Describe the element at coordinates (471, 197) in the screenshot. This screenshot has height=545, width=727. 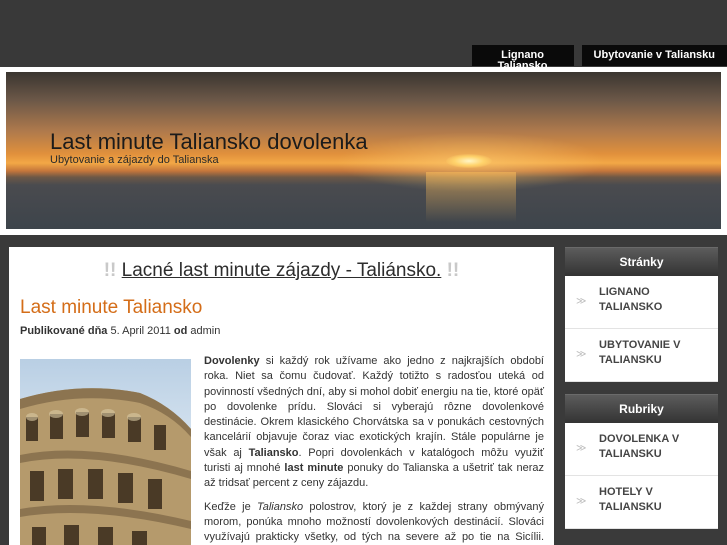
I see `sea-reflection` at that location.